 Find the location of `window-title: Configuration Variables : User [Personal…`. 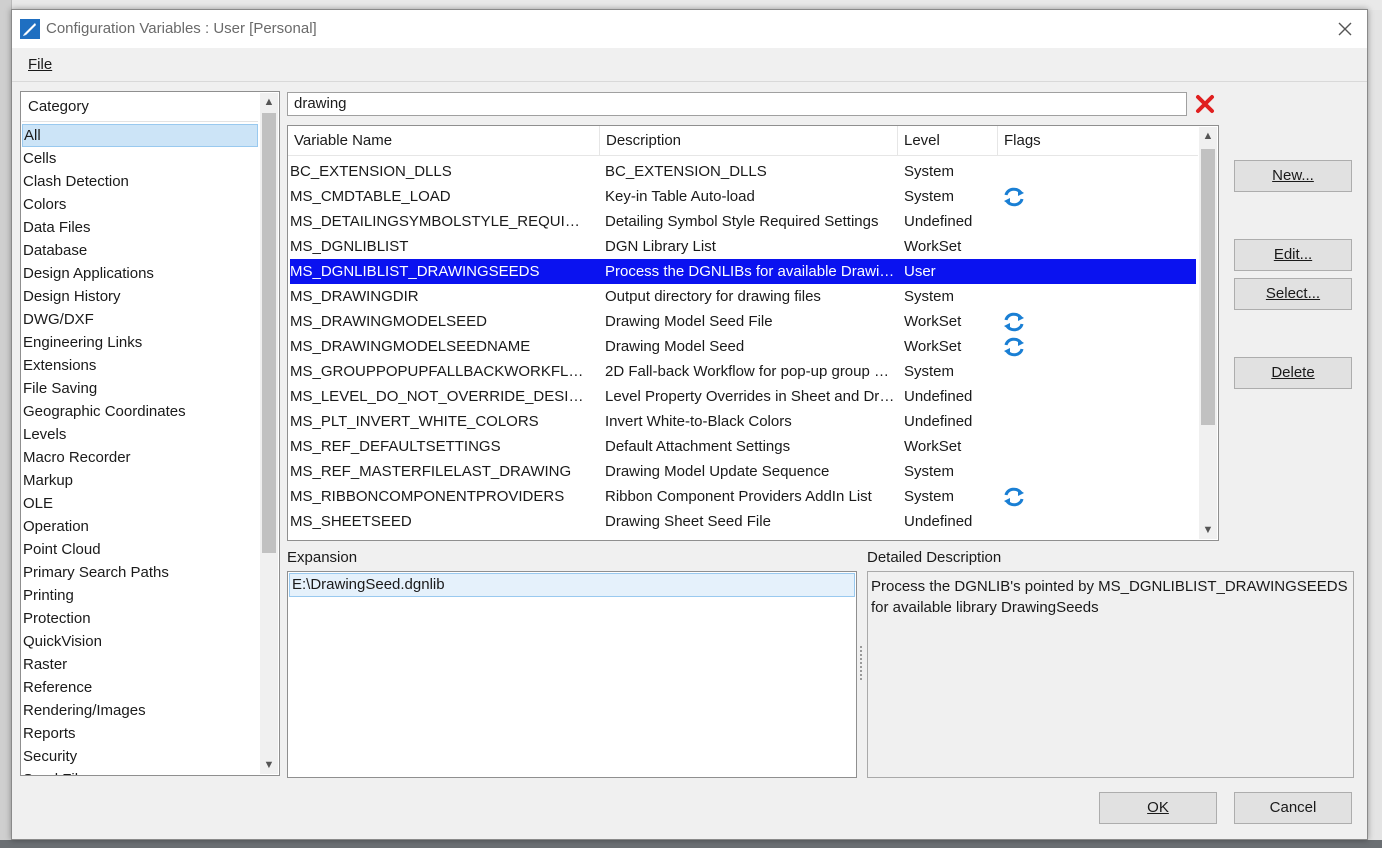

window-title: Configuration Variables : User [Personal… is located at coordinates (181, 28).